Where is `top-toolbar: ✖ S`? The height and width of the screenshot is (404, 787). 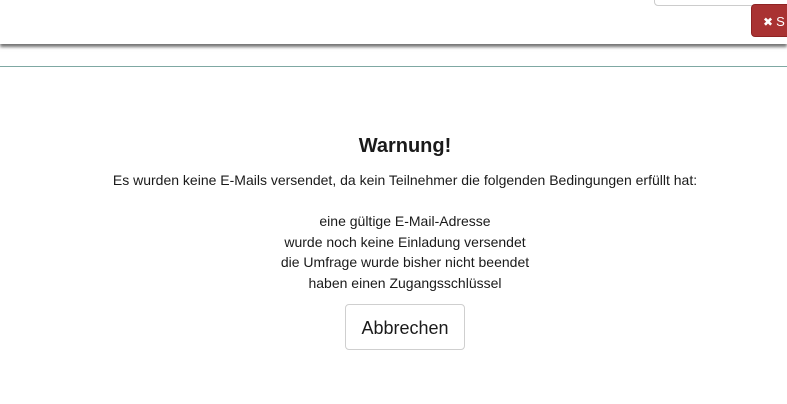 top-toolbar: ✖ S is located at coordinates (393, 22).